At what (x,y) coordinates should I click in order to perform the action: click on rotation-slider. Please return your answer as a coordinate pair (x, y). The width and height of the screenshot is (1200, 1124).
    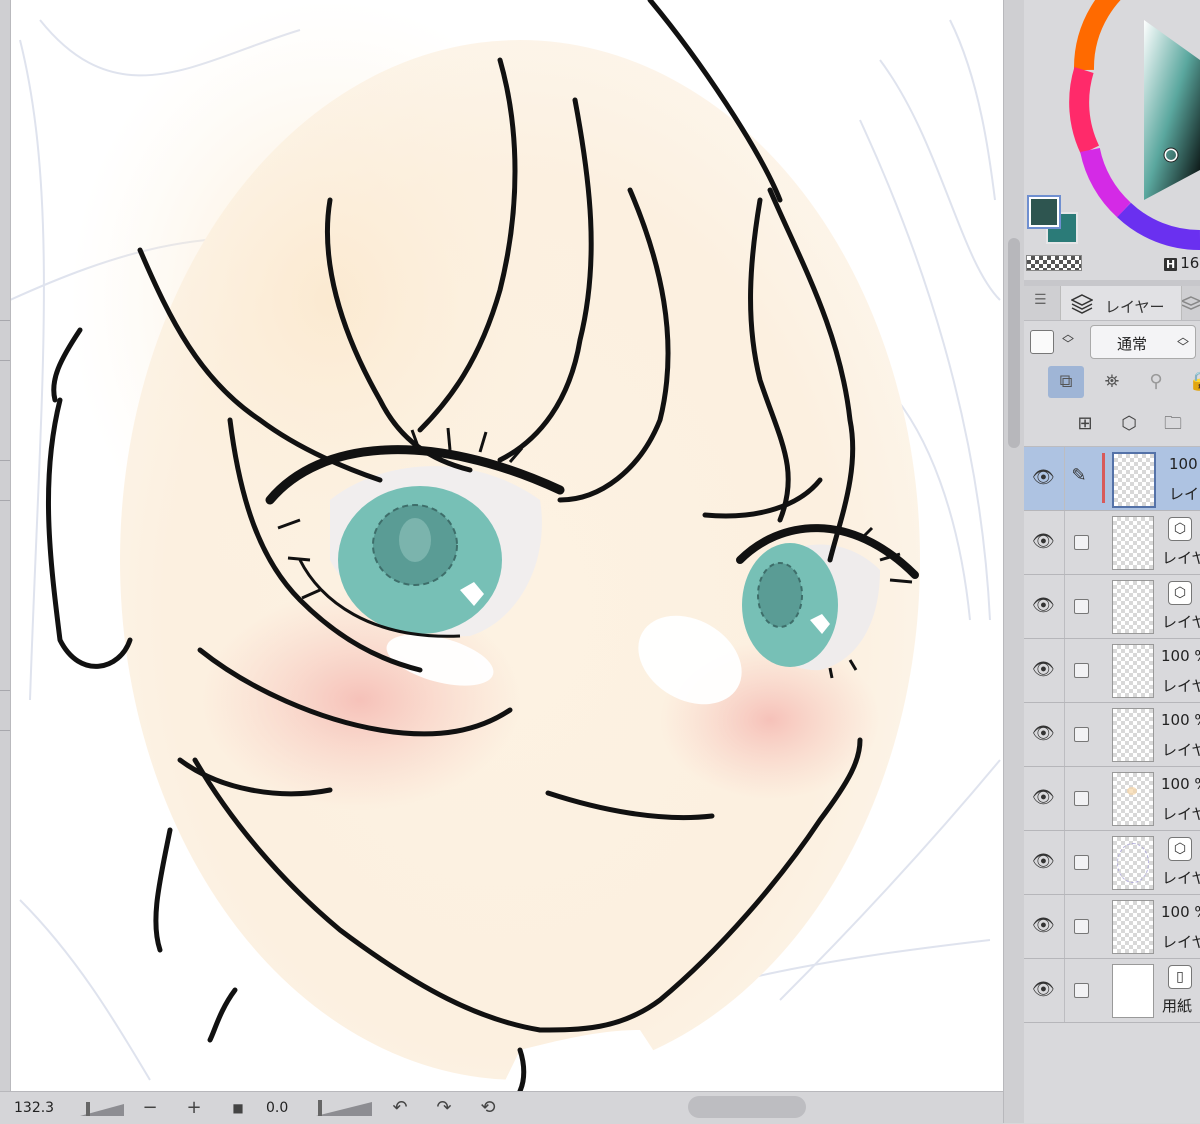
    Looking at the image, I should click on (344, 1108).